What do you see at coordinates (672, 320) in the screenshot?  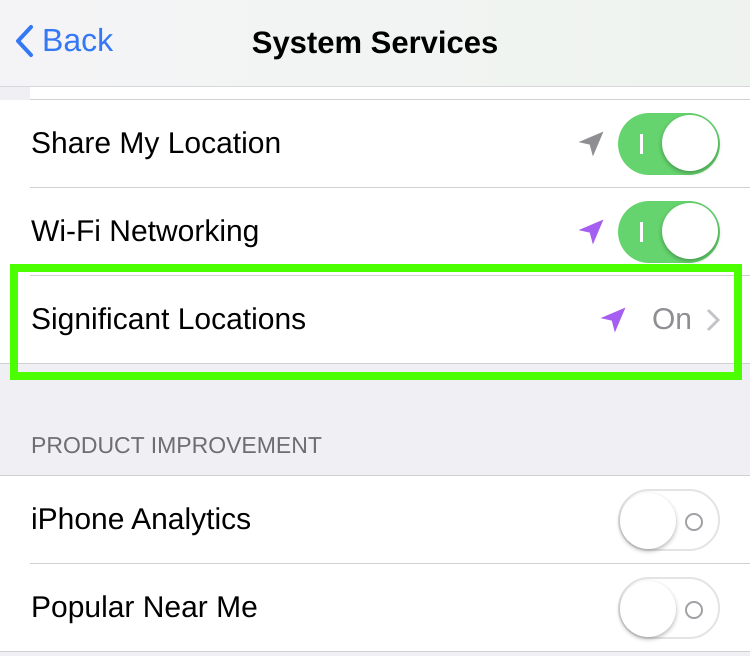 I see `setting-value: On` at bounding box center [672, 320].